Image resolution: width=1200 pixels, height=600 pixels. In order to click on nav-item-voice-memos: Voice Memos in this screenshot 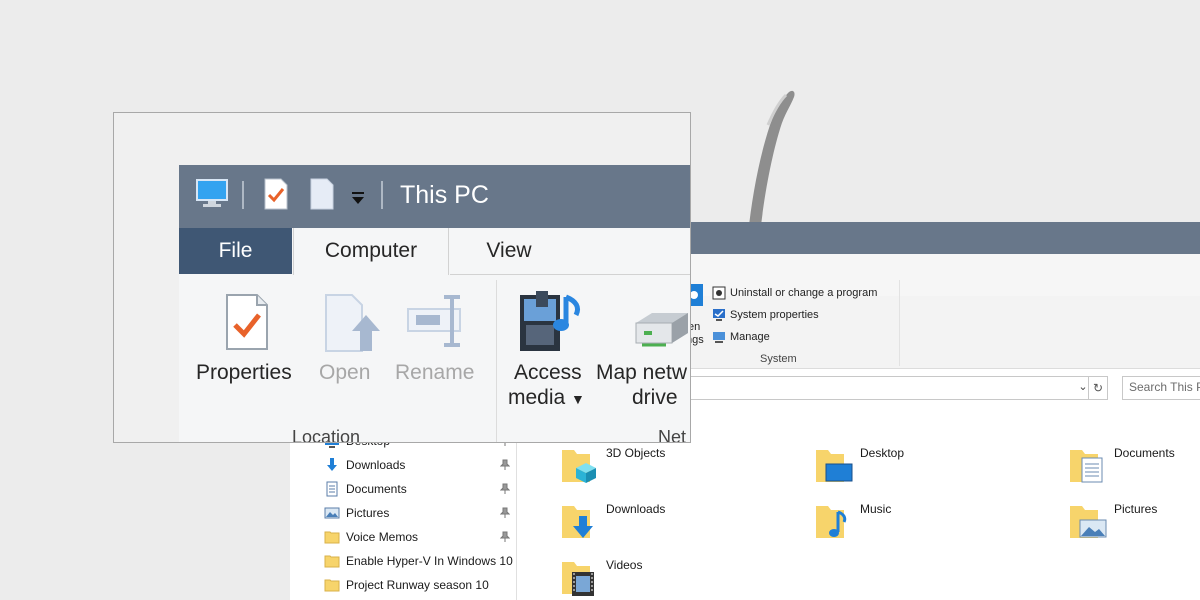, I will do `click(371, 537)`.